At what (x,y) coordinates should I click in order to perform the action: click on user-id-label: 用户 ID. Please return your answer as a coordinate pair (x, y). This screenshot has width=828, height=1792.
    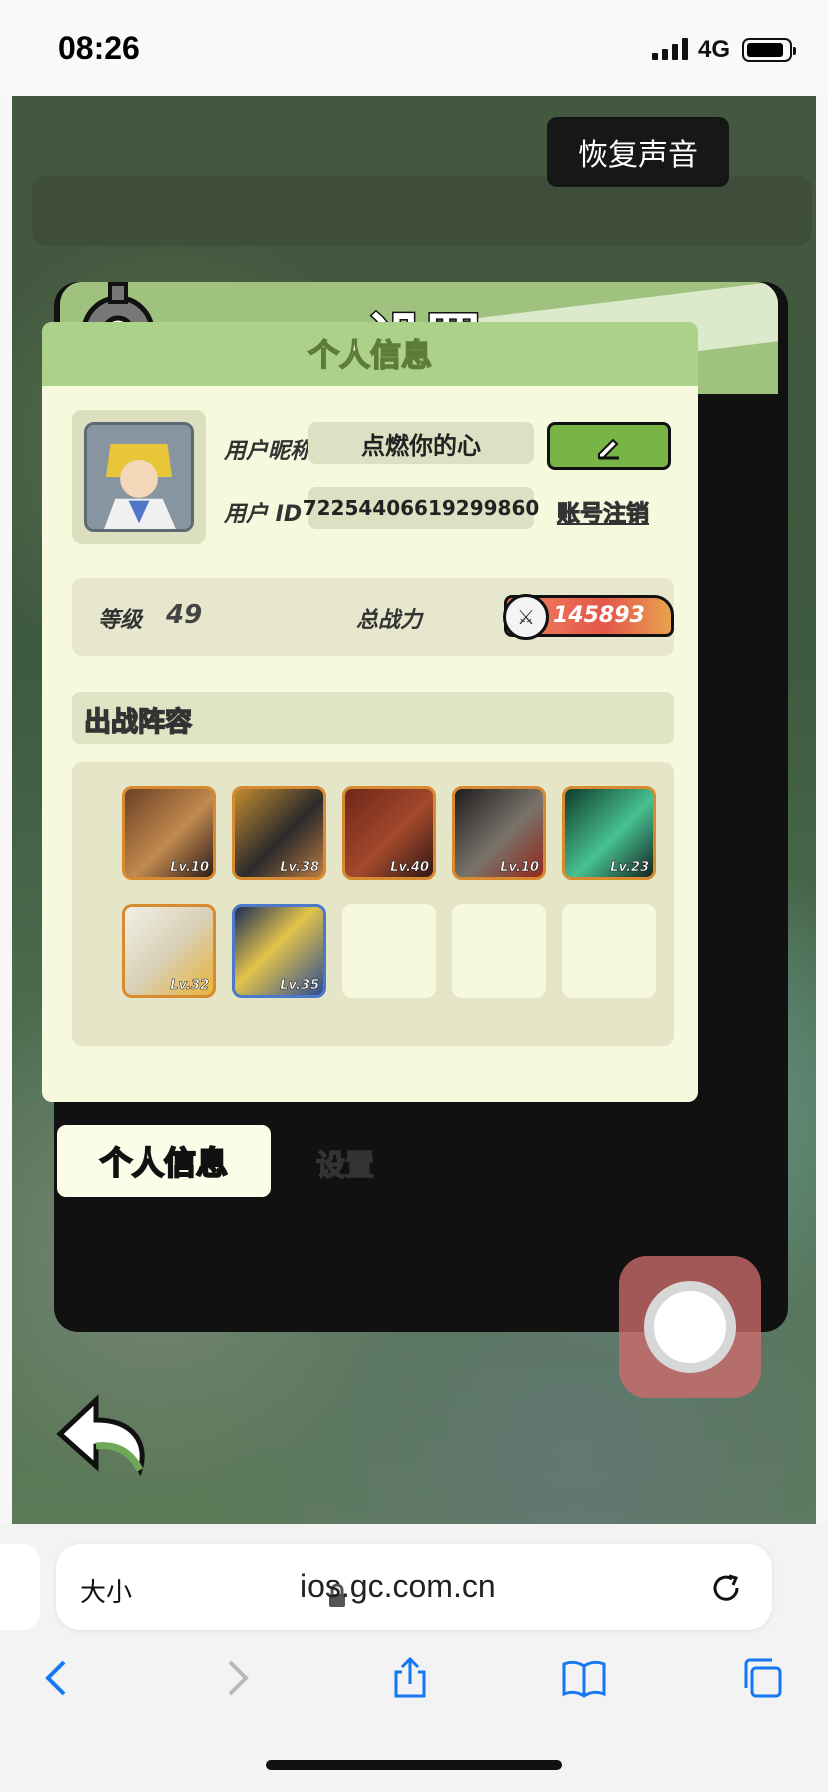
    Looking at the image, I should click on (263, 514).